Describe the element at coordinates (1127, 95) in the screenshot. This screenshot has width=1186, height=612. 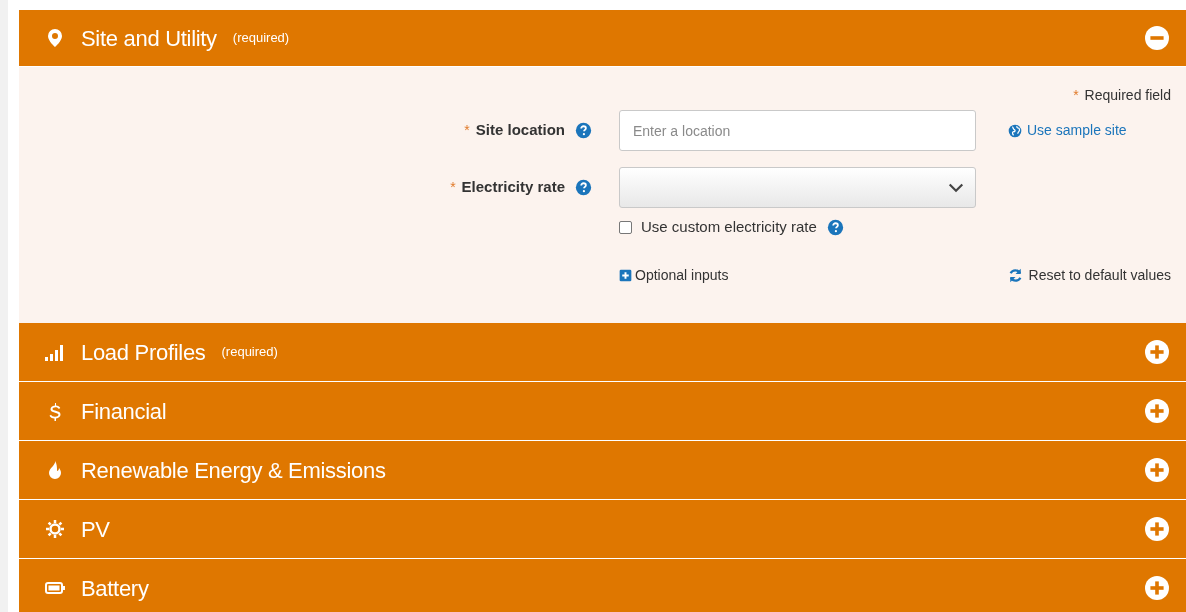
I see `required-field-note: Required field` at that location.